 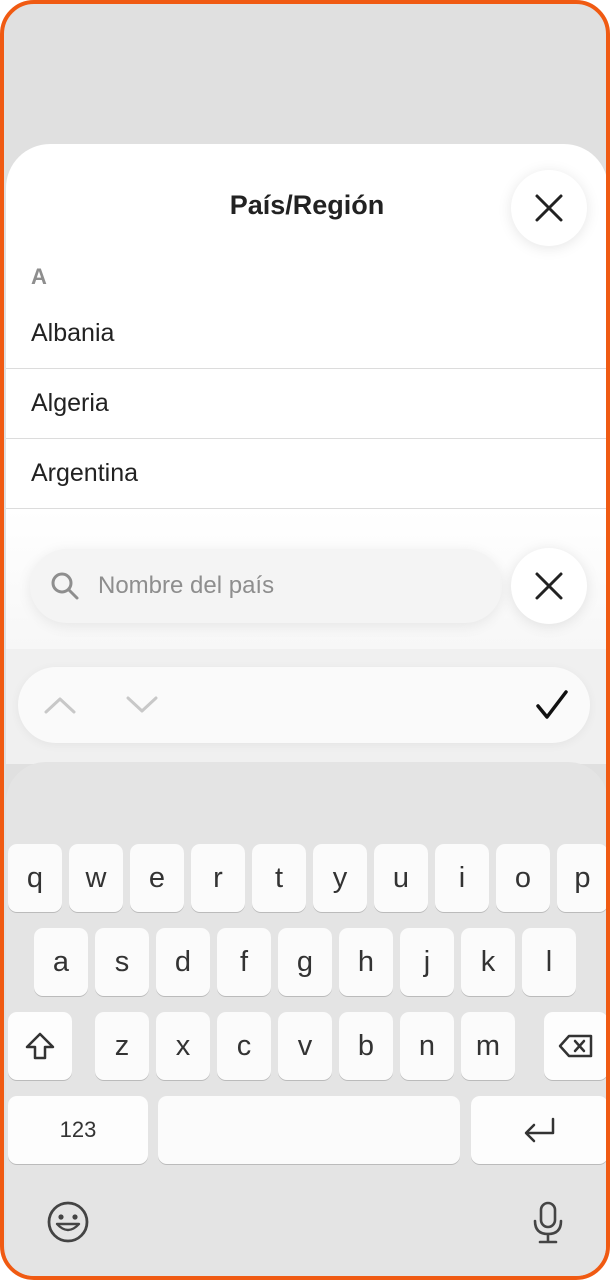 What do you see at coordinates (186, 585) in the screenshot?
I see `search-placeholder: Nombre del país` at bounding box center [186, 585].